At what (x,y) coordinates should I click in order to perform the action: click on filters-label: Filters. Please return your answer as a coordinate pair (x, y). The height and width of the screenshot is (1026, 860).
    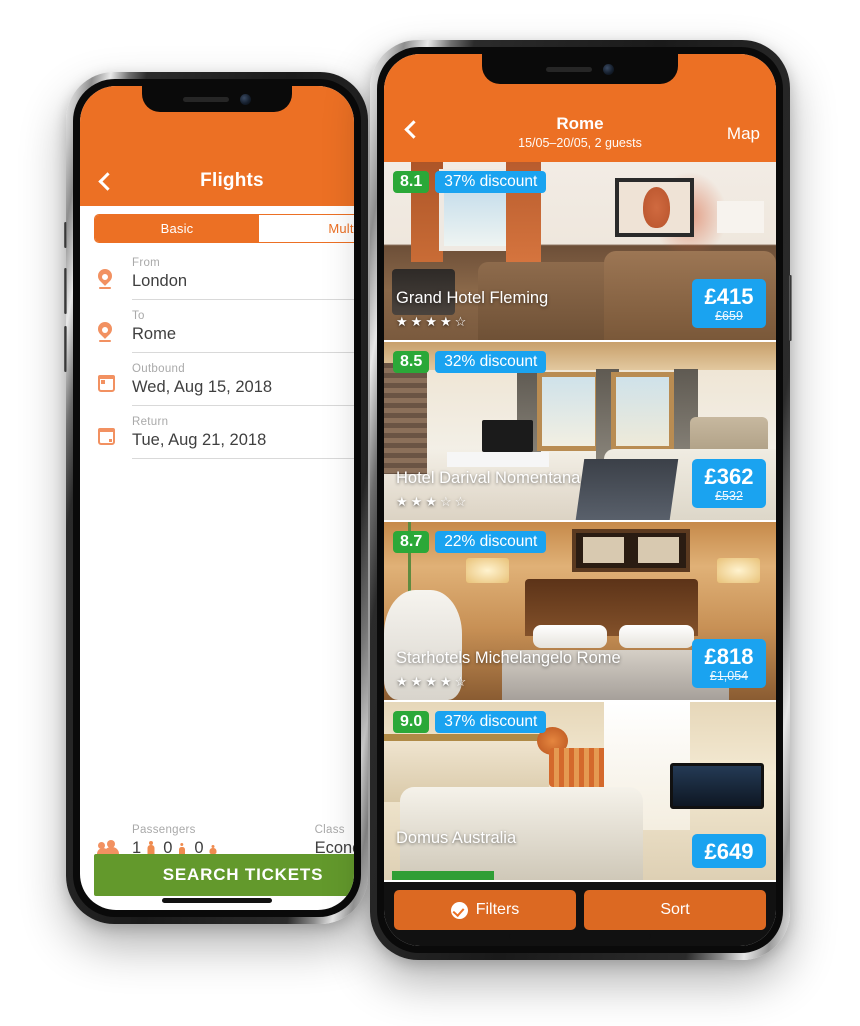
    Looking at the image, I should click on (497, 909).